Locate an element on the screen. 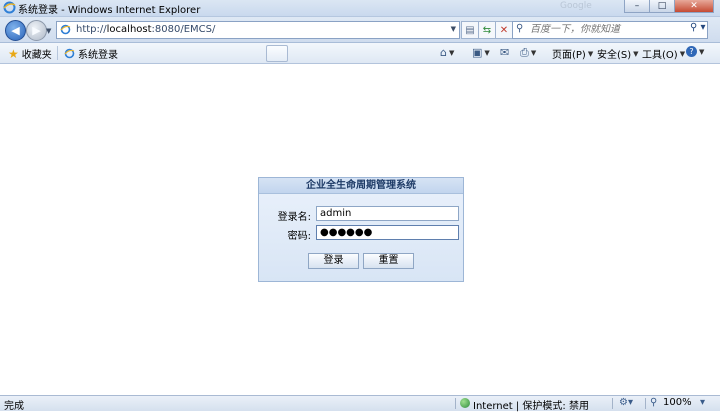  favorites-button: ★ 收藏夹 is located at coordinates (30, 54).